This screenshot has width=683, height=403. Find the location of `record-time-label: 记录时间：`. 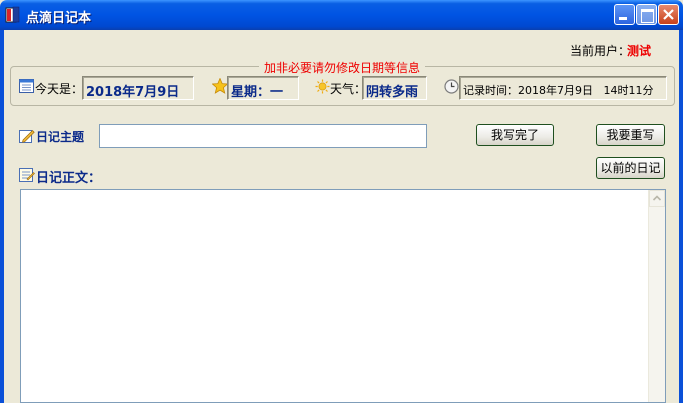

record-time-label: 记录时间： is located at coordinates (490, 90).